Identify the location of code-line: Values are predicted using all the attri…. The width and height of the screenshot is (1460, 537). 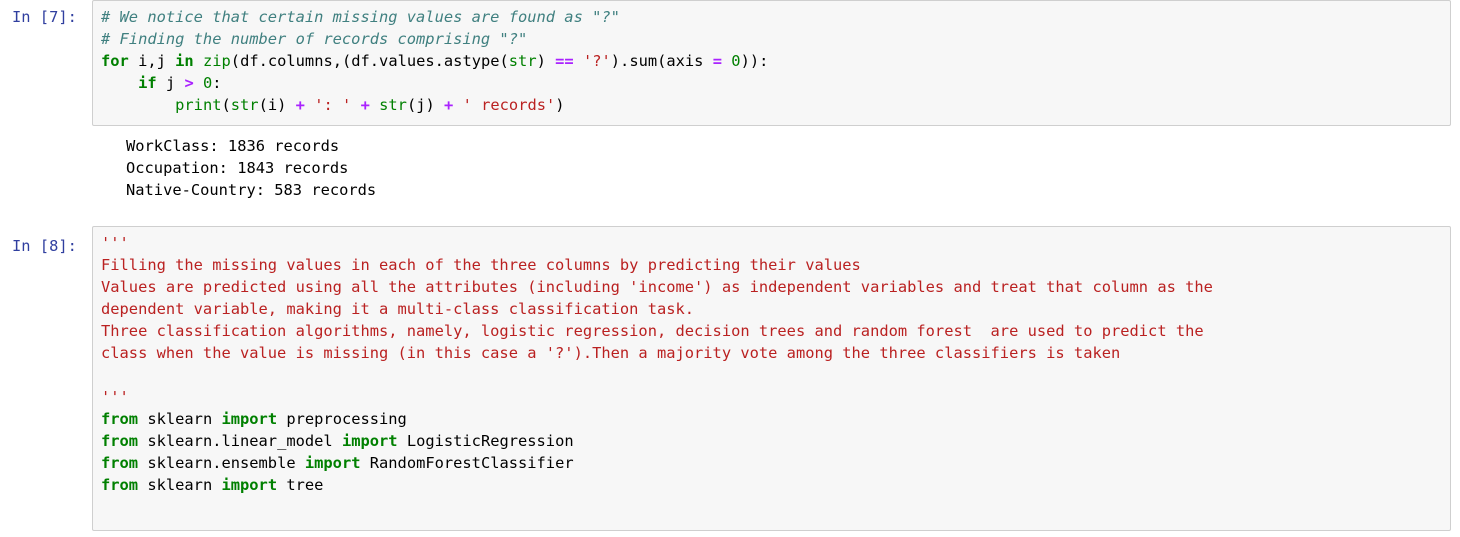
(775, 287).